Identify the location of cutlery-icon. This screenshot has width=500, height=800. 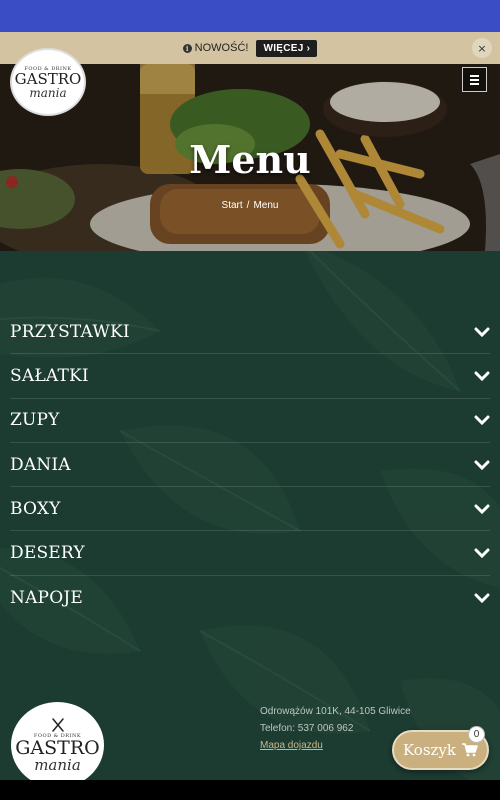
(57, 725).